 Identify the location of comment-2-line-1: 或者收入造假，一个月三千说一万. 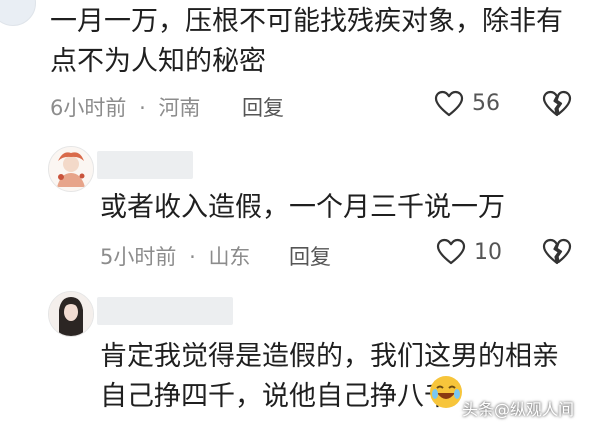
(302, 207).